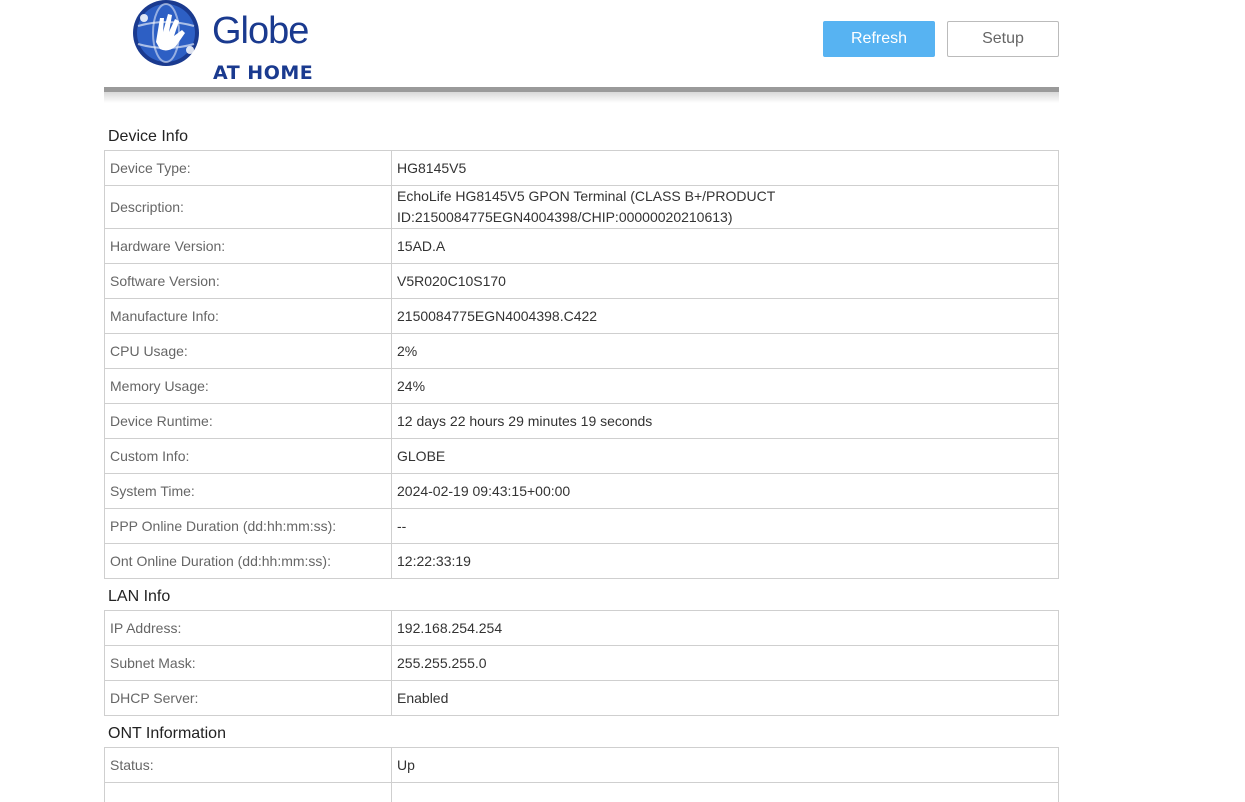 The height and width of the screenshot is (802, 1245). What do you see at coordinates (725, 421) in the screenshot?
I see `row-value: 12 days 22 hours 29 minutes 19 seconds` at bounding box center [725, 421].